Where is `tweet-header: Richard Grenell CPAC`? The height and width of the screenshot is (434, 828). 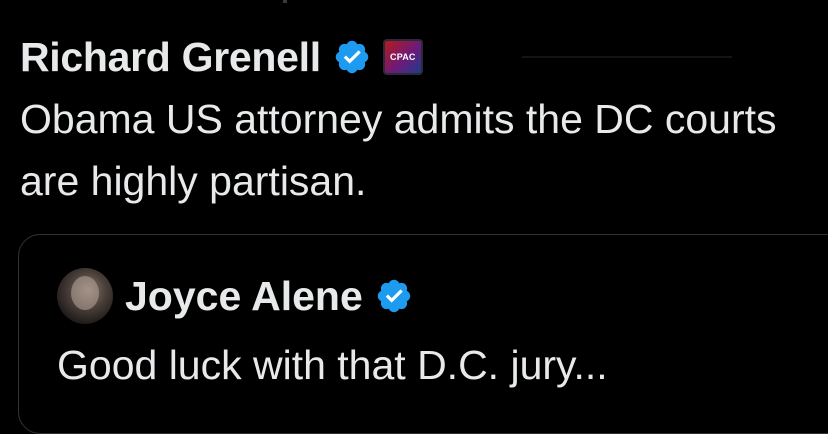
tweet-header: Richard Grenell CPAC is located at coordinates (221, 57).